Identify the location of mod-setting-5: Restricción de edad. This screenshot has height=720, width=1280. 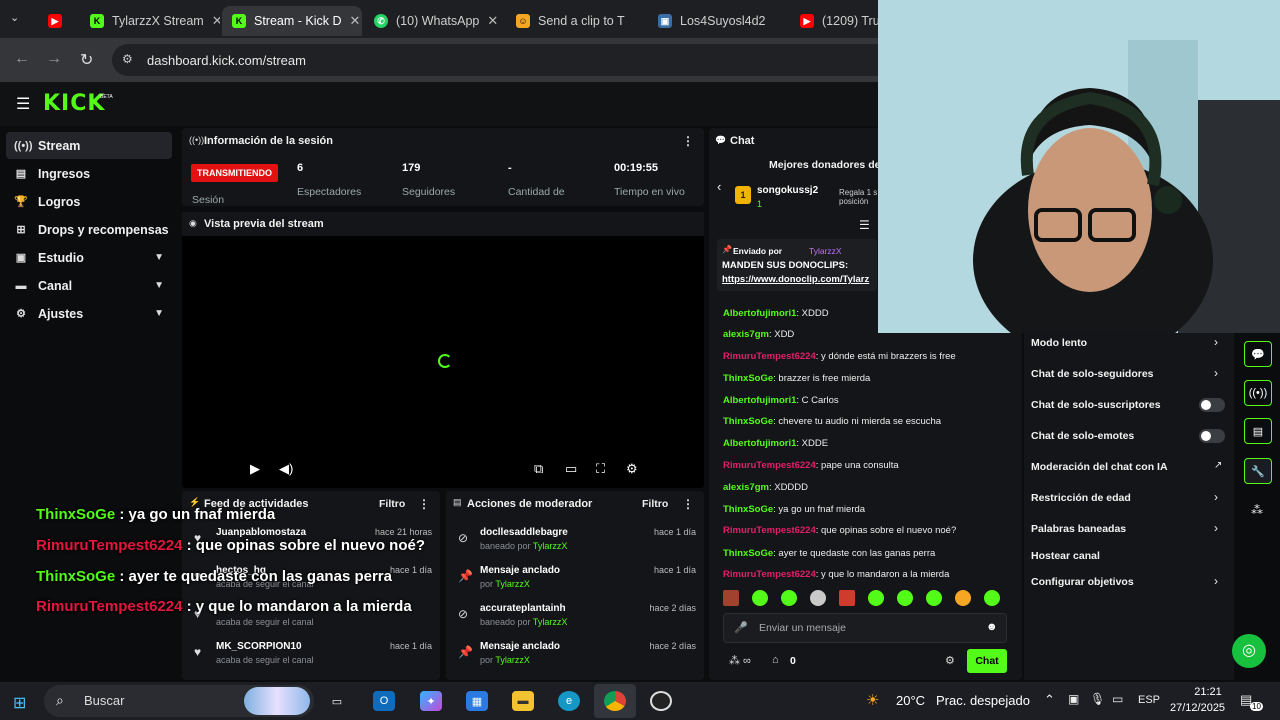
(1081, 498).